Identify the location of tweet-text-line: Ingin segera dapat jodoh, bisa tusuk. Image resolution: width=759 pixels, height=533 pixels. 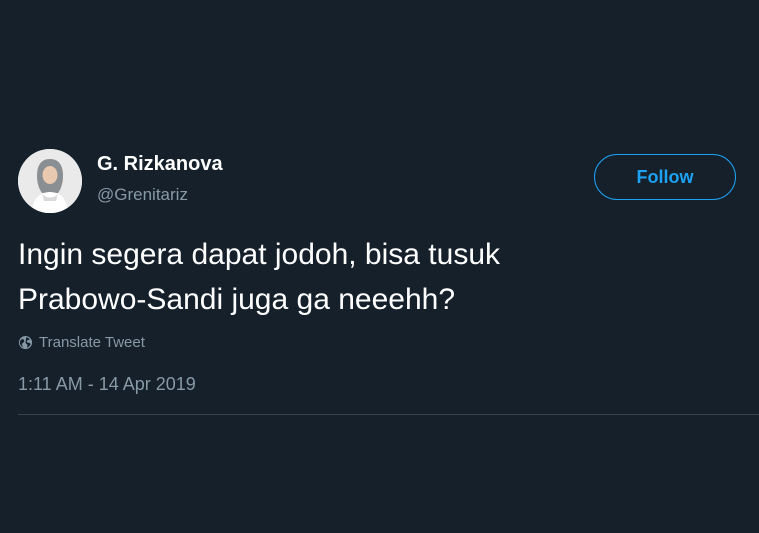
(259, 254).